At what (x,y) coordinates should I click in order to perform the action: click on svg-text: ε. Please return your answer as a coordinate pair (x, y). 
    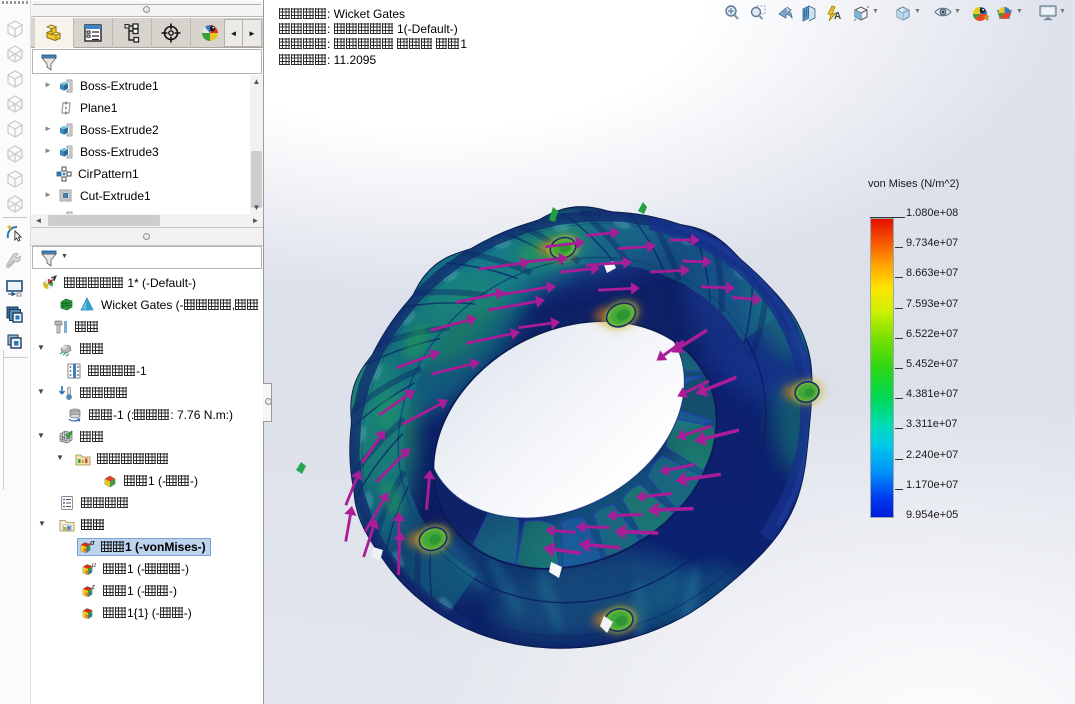
    Looking at the image, I should click on (94, 587).